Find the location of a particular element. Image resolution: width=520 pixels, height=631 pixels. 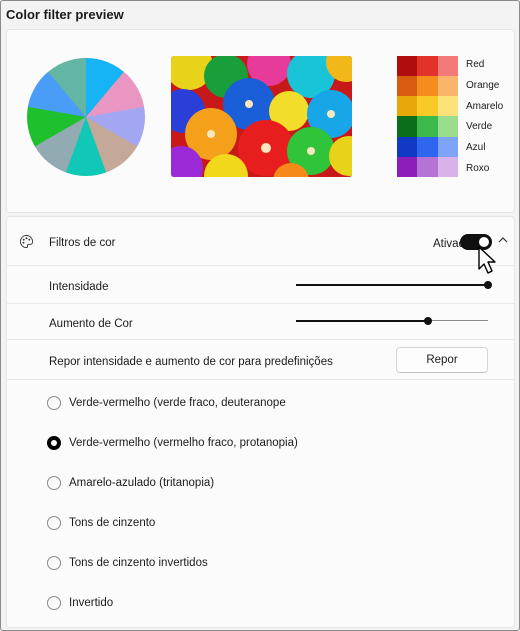

filter-option-label: Tons de cinzento is located at coordinates (112, 523).